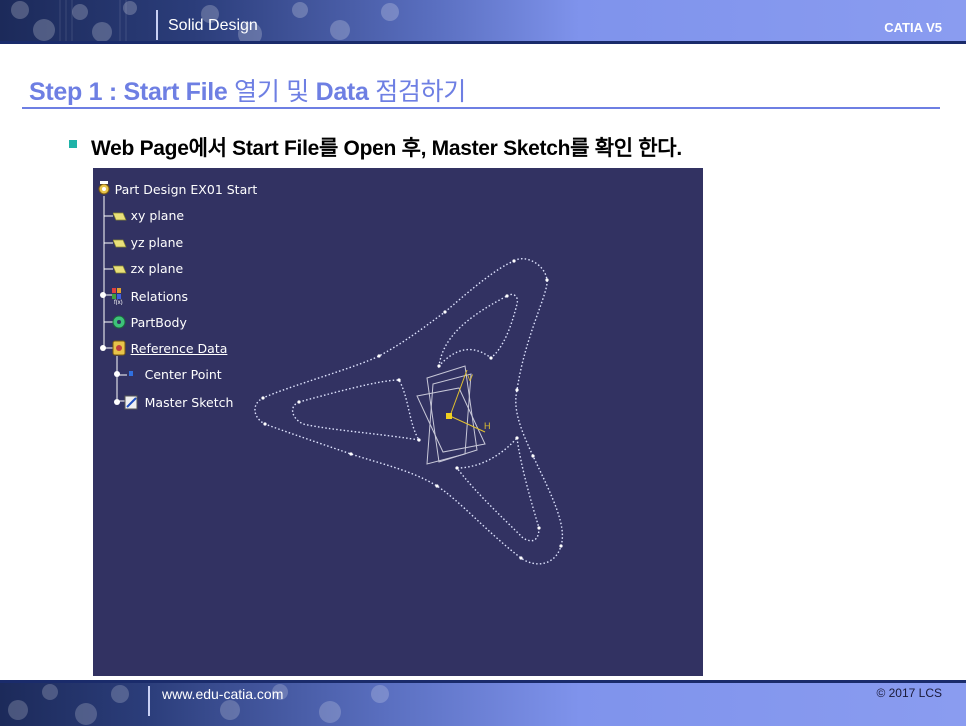 This screenshot has width=966, height=726. What do you see at coordinates (213, 25) in the screenshot?
I see `section-title: Solid Design` at bounding box center [213, 25].